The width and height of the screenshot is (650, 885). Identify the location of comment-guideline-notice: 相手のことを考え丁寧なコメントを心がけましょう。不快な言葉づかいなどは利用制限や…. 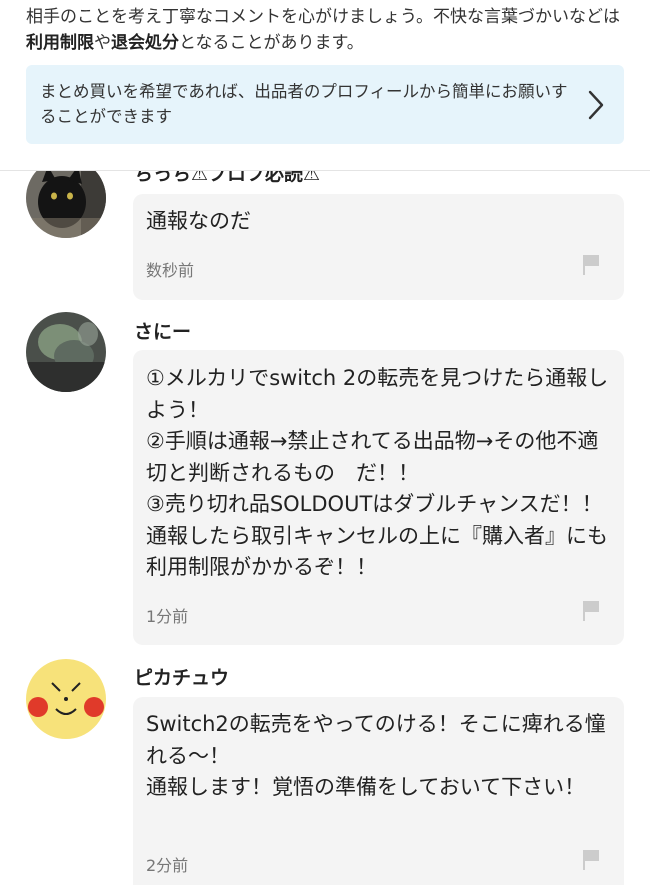
(326, 30).